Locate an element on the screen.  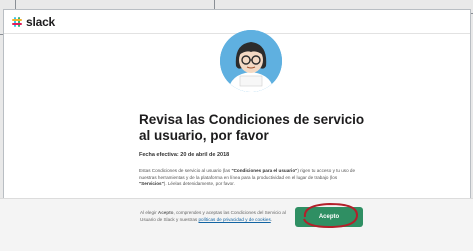
top-bar: slack is located at coordinates (237, 22).